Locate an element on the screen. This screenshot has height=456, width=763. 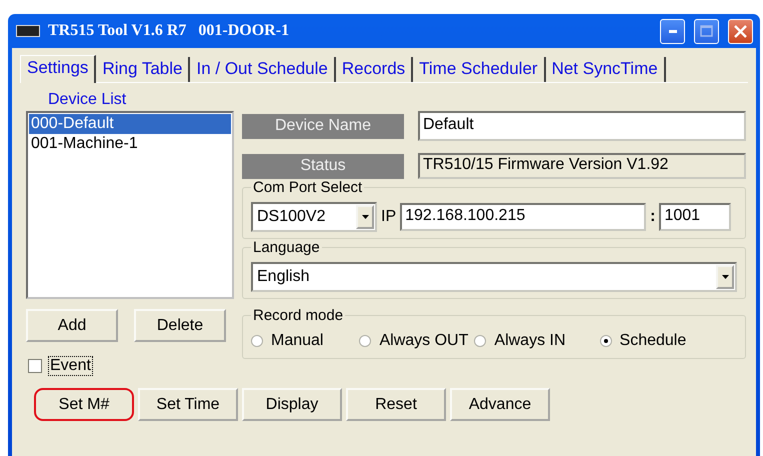
device-list-item: 001-Machine-1 is located at coordinates (130, 144).